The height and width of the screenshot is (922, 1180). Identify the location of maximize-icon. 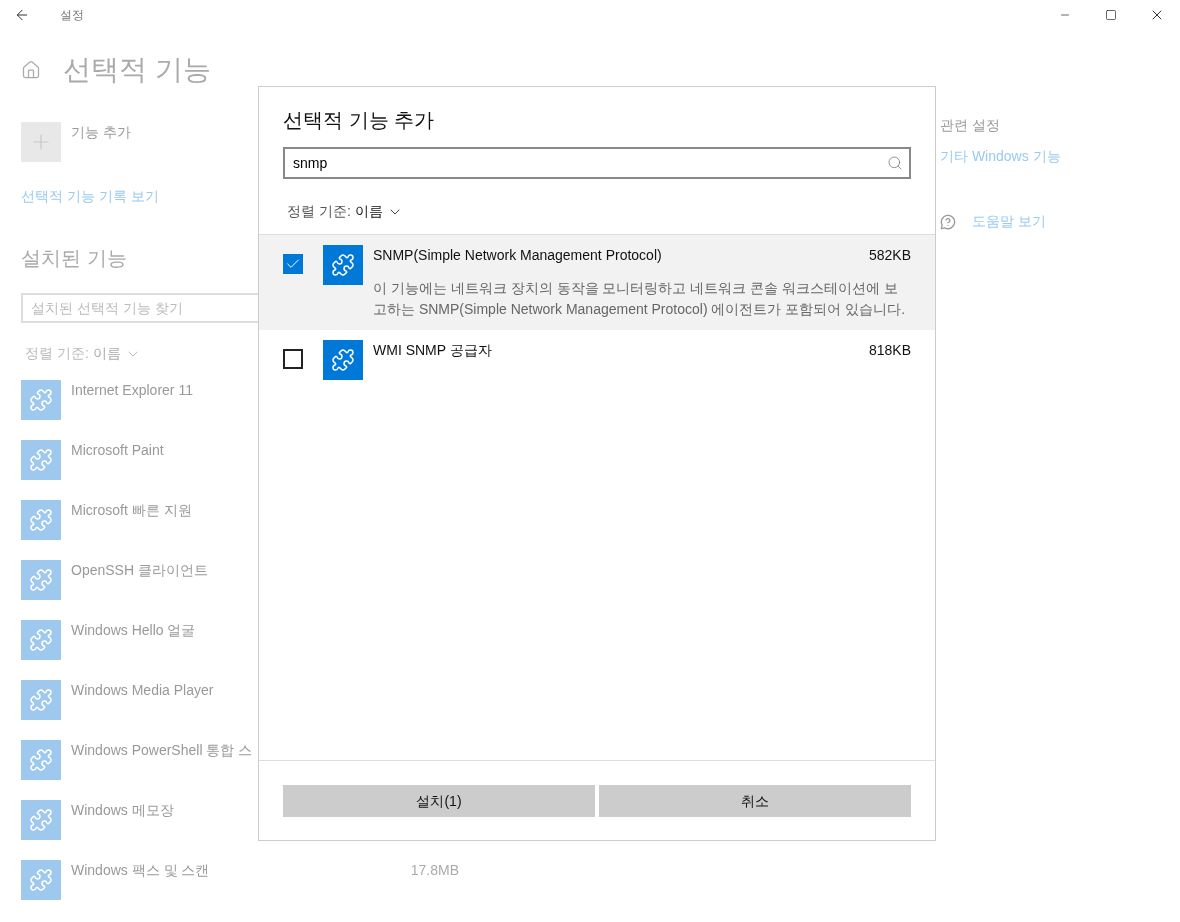
(1111, 15).